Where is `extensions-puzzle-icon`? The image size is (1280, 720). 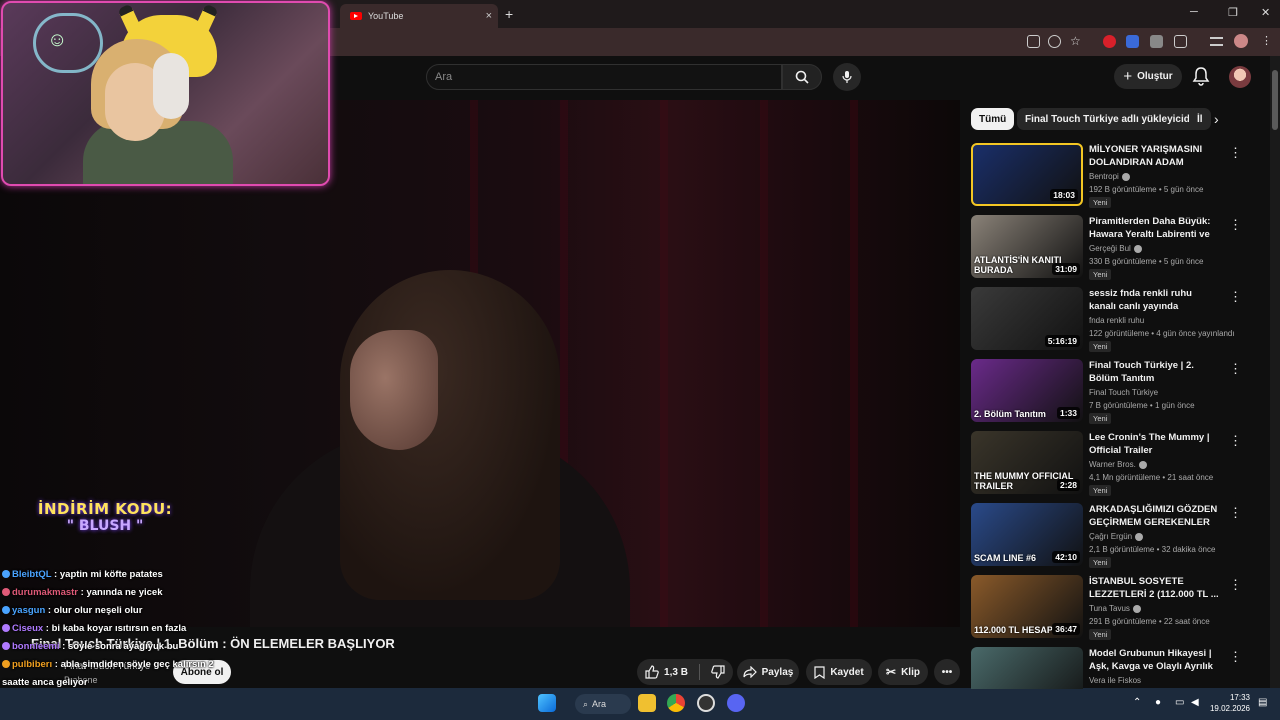 extensions-puzzle-icon is located at coordinates (1180, 41).